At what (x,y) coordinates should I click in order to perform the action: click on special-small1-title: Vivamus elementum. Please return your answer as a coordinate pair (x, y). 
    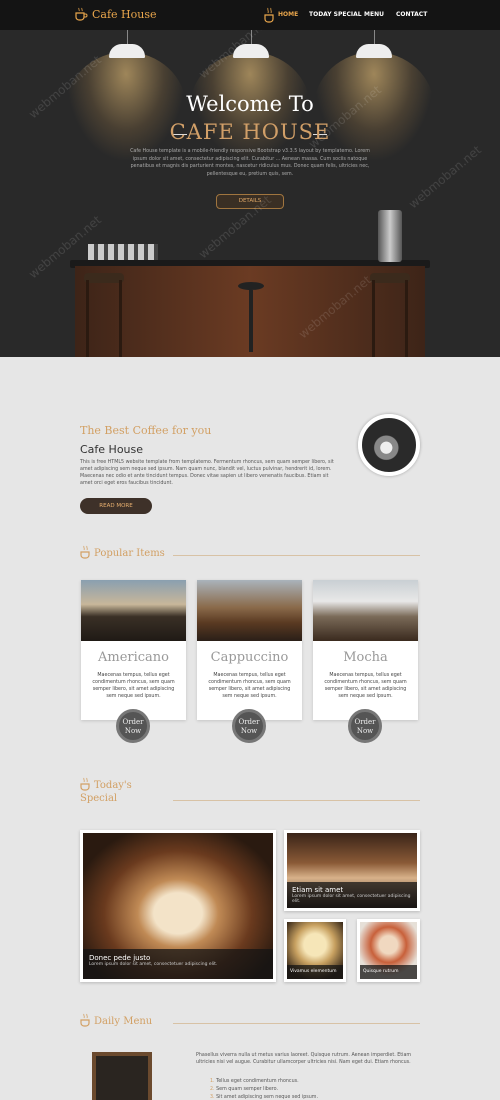
    Looking at the image, I should click on (313, 971).